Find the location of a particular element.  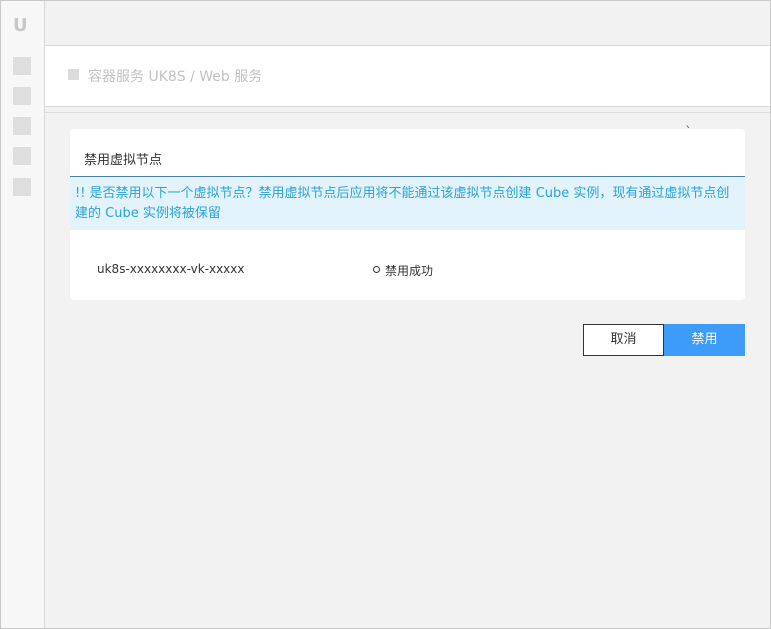

disable-button: 禁用 is located at coordinates (704, 340).